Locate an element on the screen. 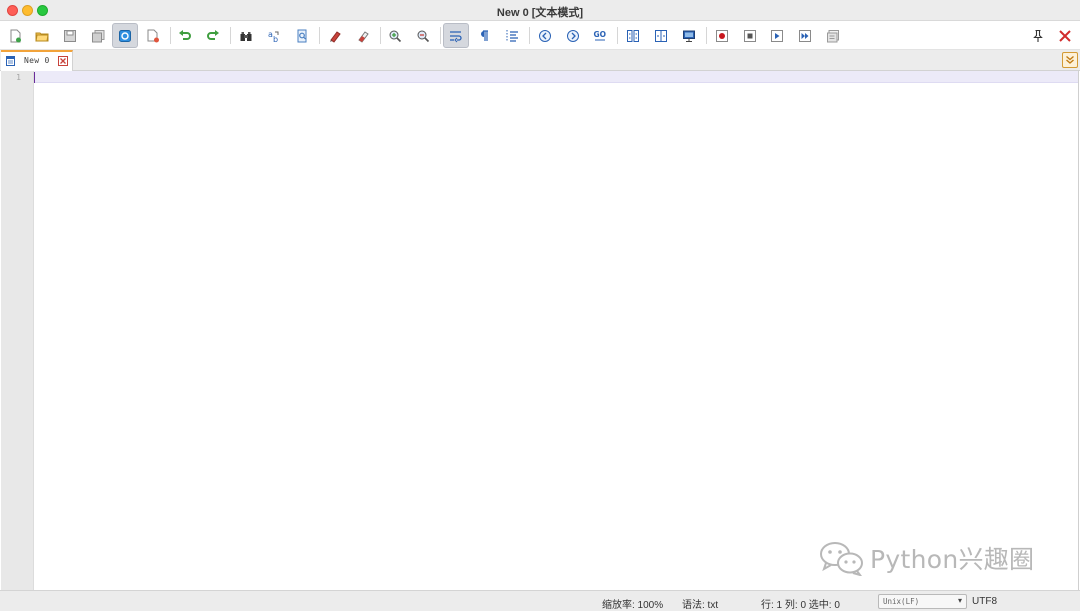 This screenshot has width=1080, height=611. undo-icon is located at coordinates (185, 34).